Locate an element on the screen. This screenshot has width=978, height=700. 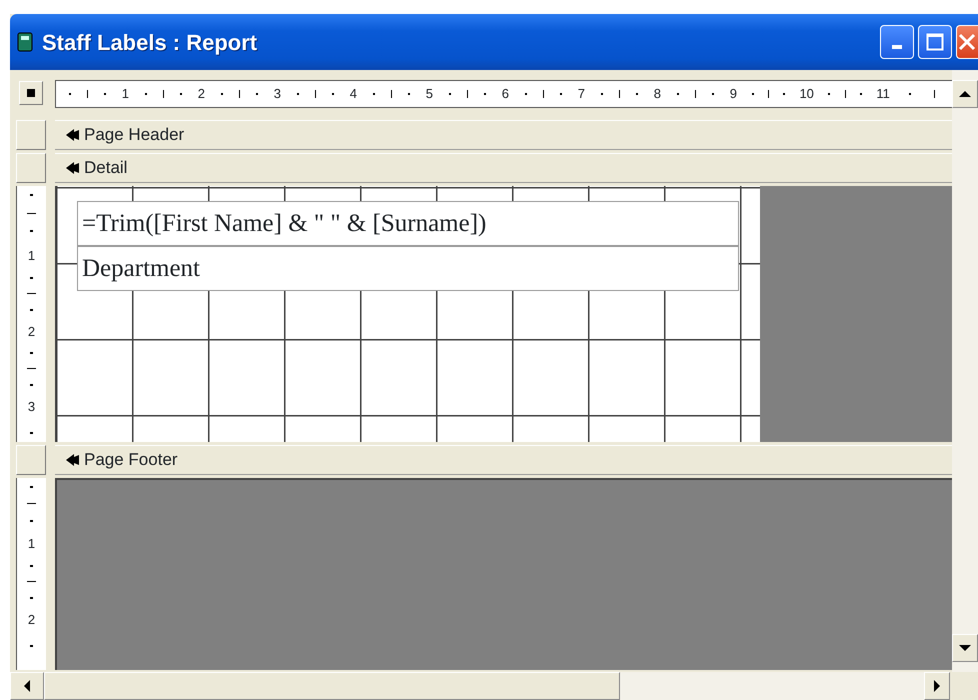
maximize-icon is located at coordinates (935, 42).